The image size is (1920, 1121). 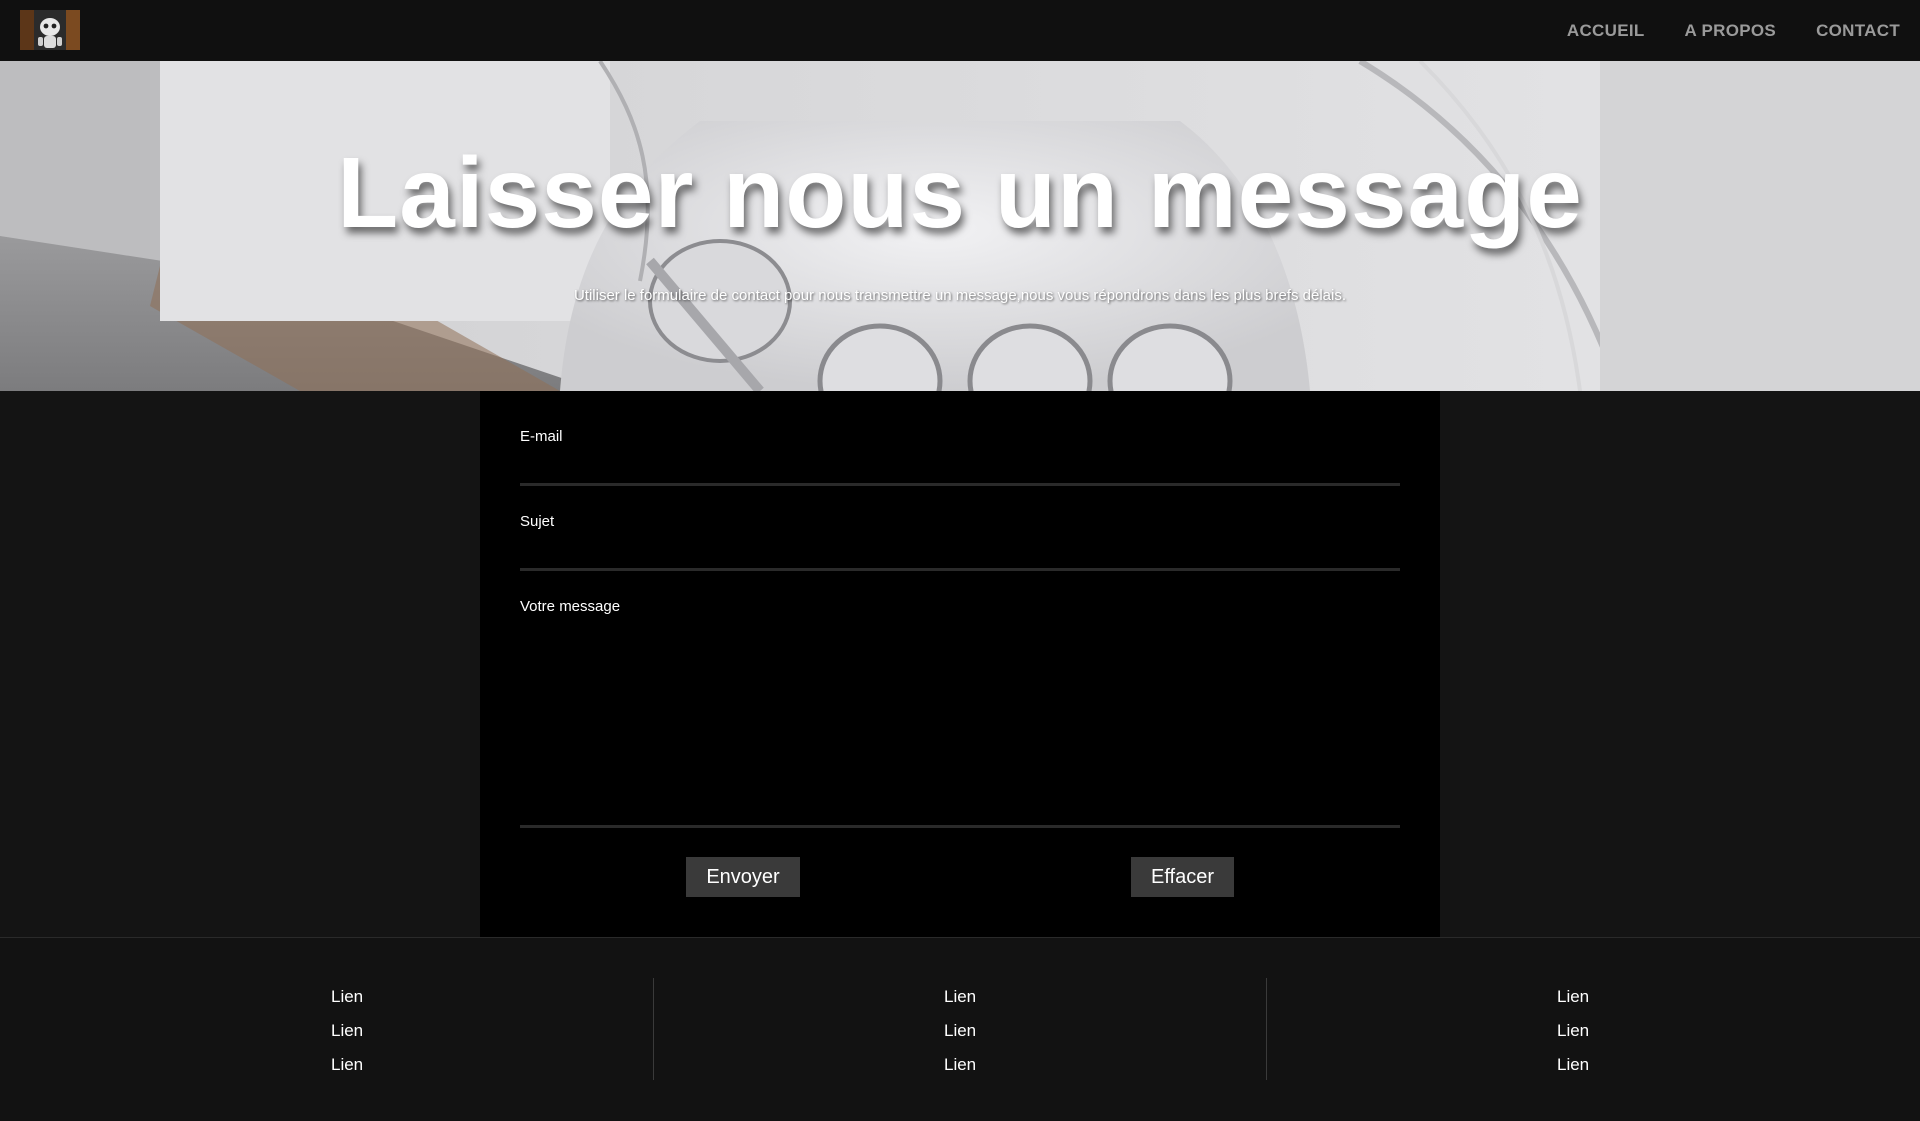 I want to click on email-field, so click(x=960, y=466).